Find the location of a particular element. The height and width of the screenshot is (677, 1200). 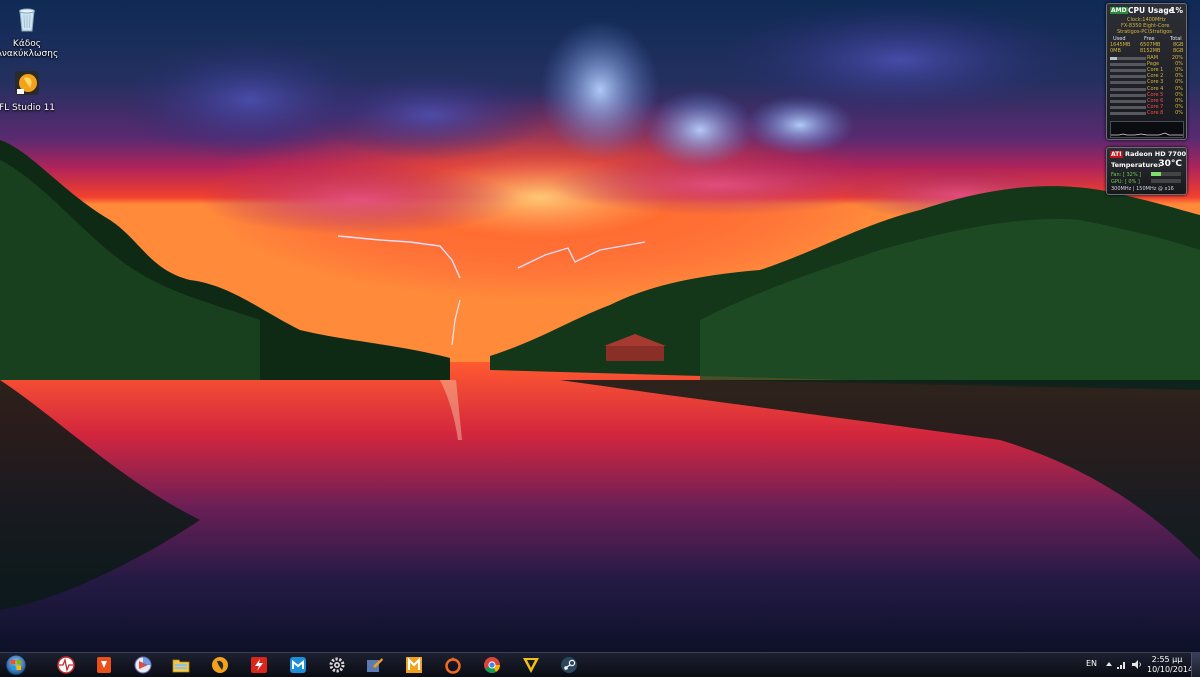

start-orb-button is located at coordinates (16, 665).